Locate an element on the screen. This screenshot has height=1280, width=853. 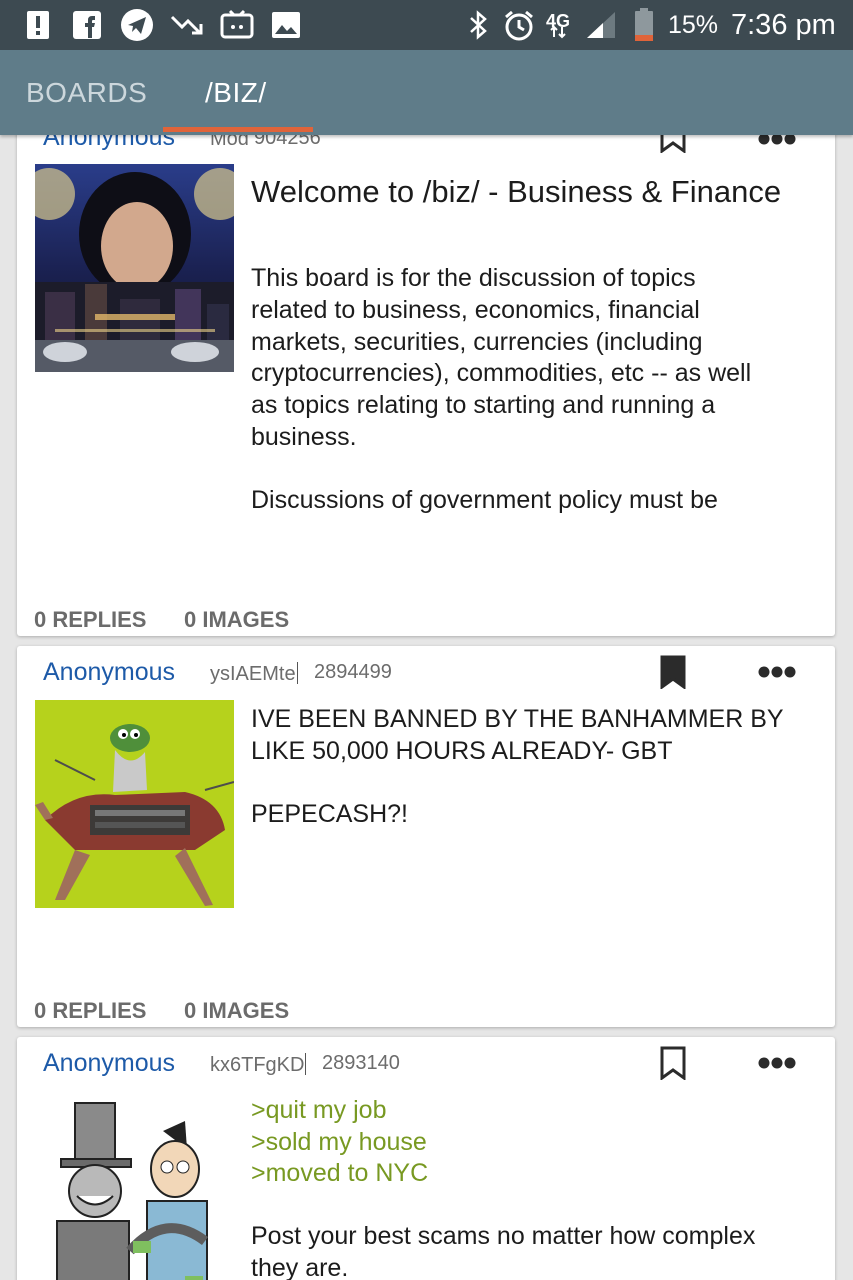
image-icon is located at coordinates (286, 25).